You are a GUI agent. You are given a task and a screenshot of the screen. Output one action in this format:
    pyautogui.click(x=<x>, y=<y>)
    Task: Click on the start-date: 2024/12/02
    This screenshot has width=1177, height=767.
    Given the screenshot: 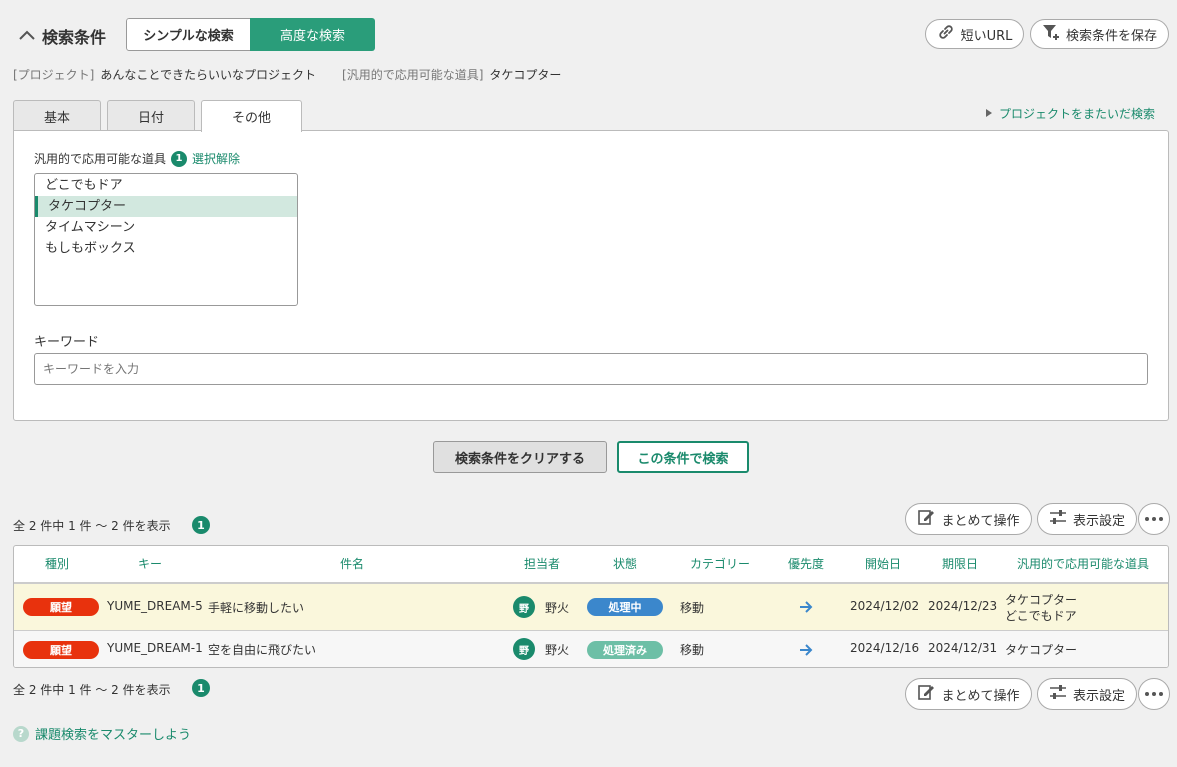 What is the action you would take?
    pyautogui.click(x=885, y=606)
    